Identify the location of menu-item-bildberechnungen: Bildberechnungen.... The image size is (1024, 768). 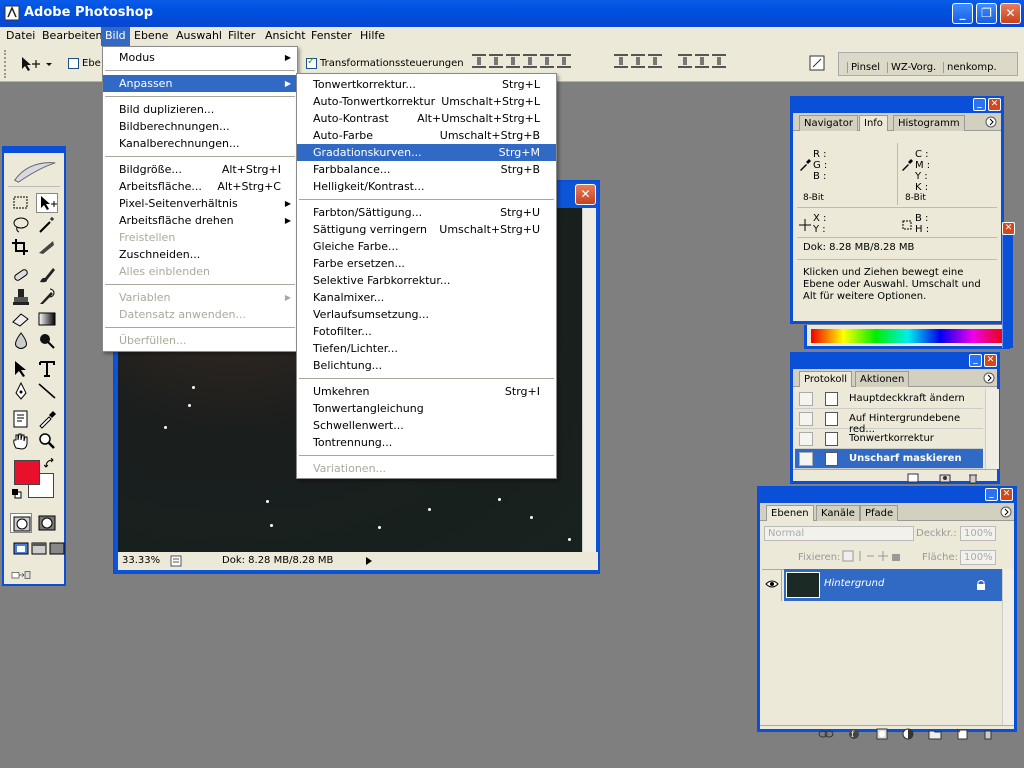
(200, 126).